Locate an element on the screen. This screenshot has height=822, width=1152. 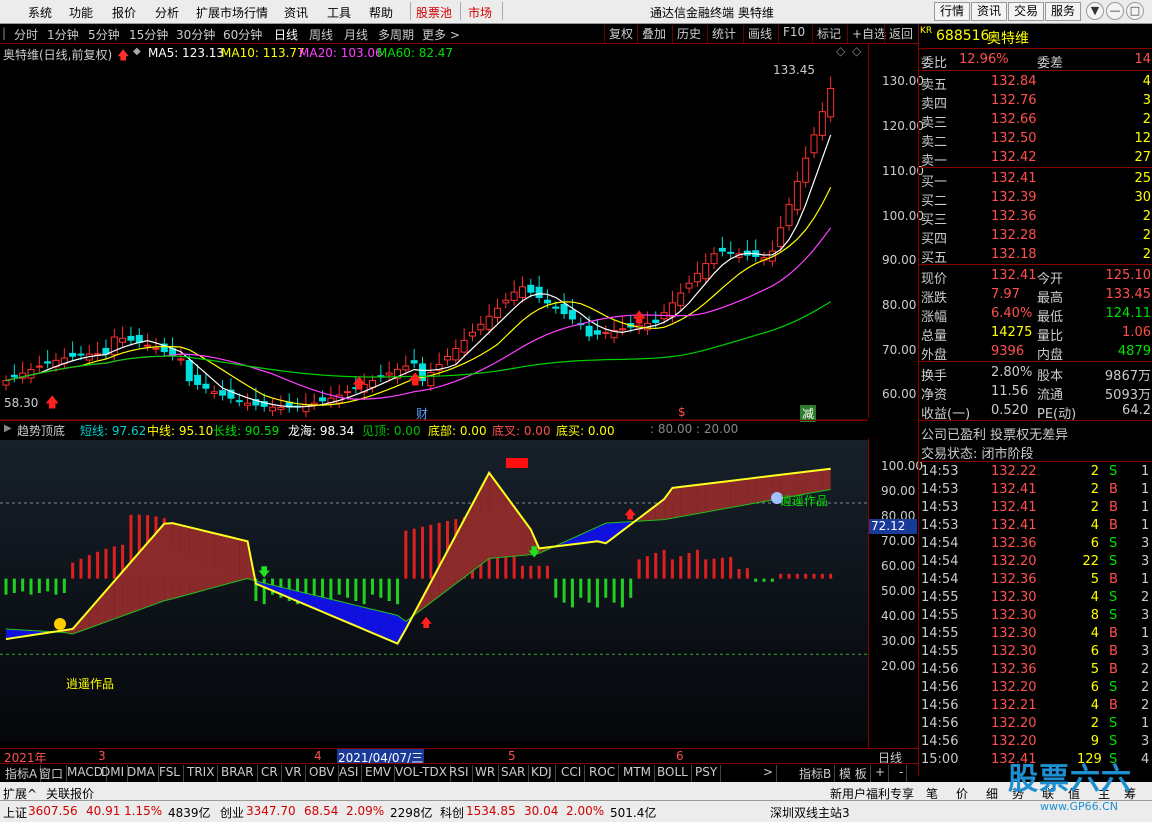
indicator-tab: VOL-TDX is located at coordinates (421, 773).